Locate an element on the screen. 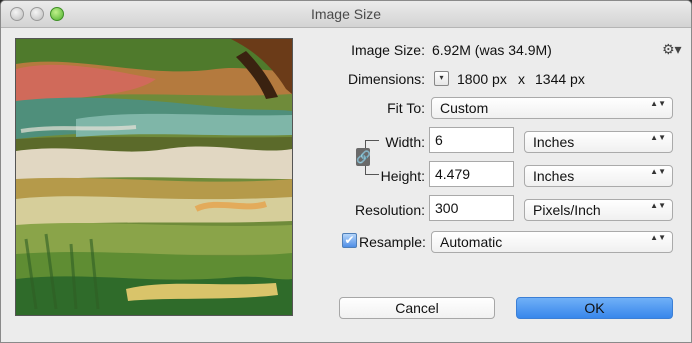 The image size is (692, 343). dimensions-unit-dropdown-icon: ▾ is located at coordinates (441, 78).